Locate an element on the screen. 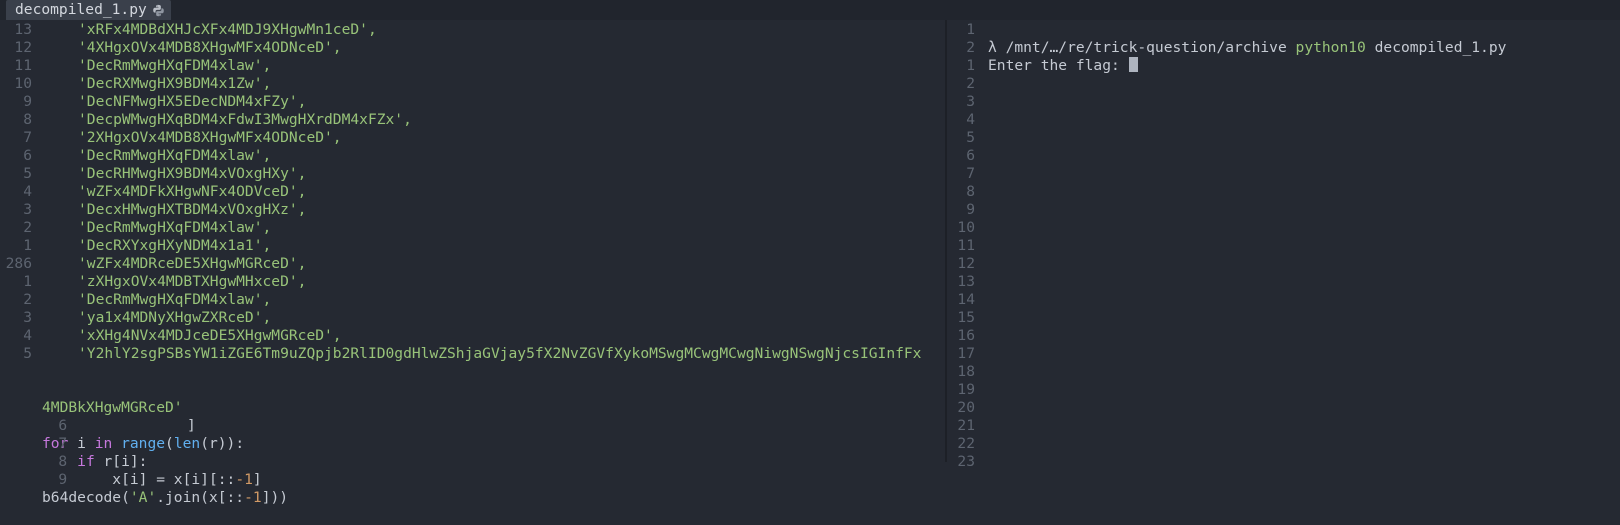 This screenshot has height=525, width=1620. line-number: 22 is located at coordinates (966, 443).